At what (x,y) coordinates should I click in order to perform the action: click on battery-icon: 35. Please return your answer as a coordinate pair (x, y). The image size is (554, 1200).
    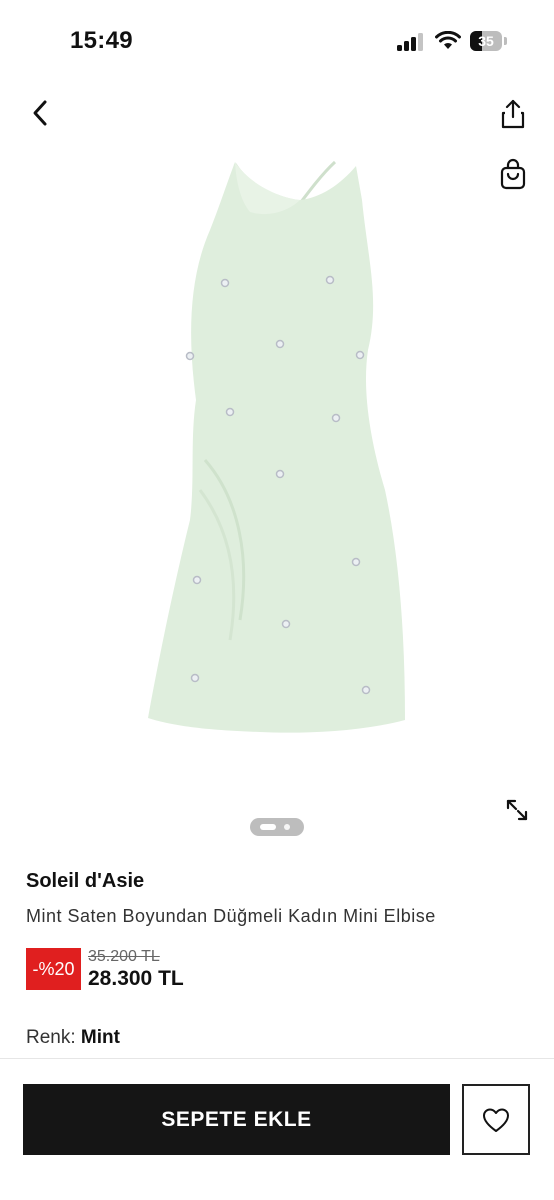
    Looking at the image, I should click on (489, 41).